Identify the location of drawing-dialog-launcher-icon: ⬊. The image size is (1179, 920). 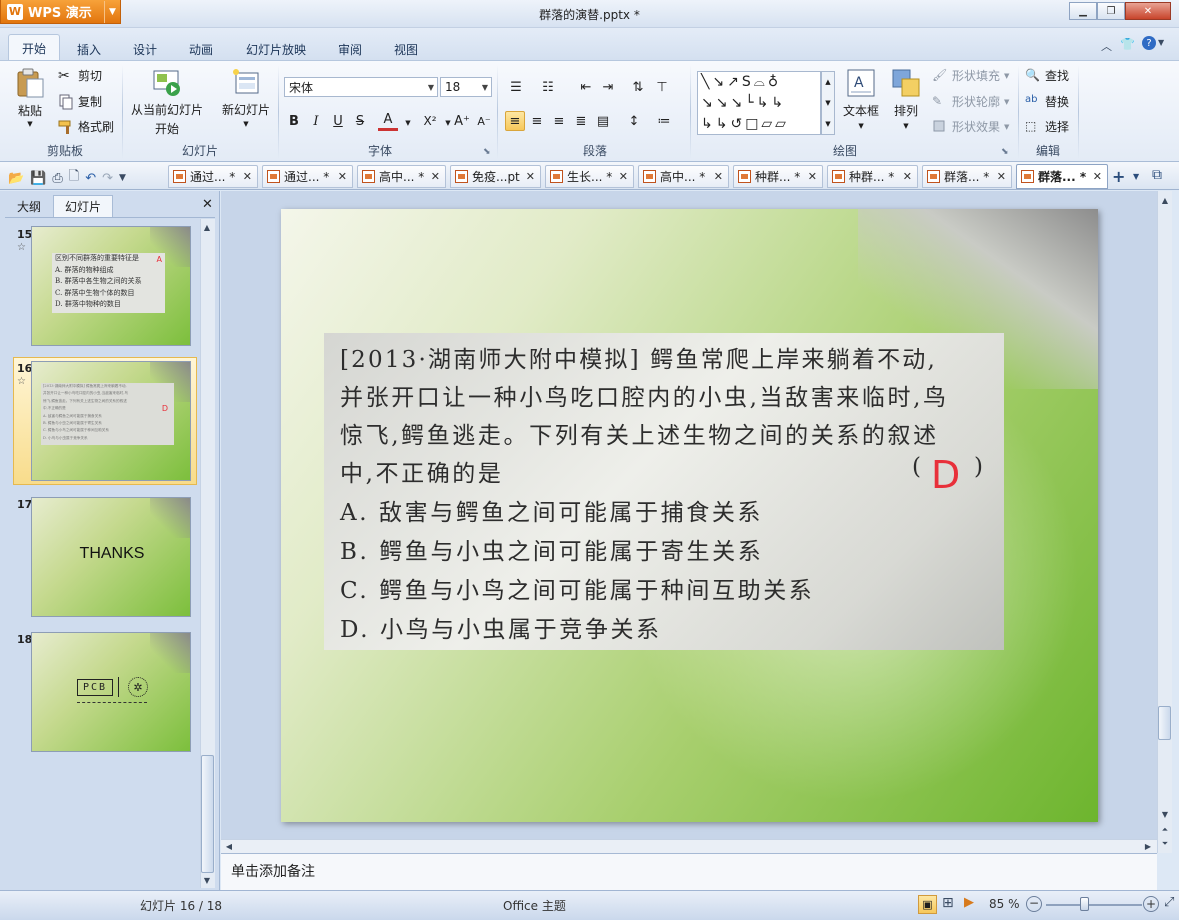
(1005, 152).